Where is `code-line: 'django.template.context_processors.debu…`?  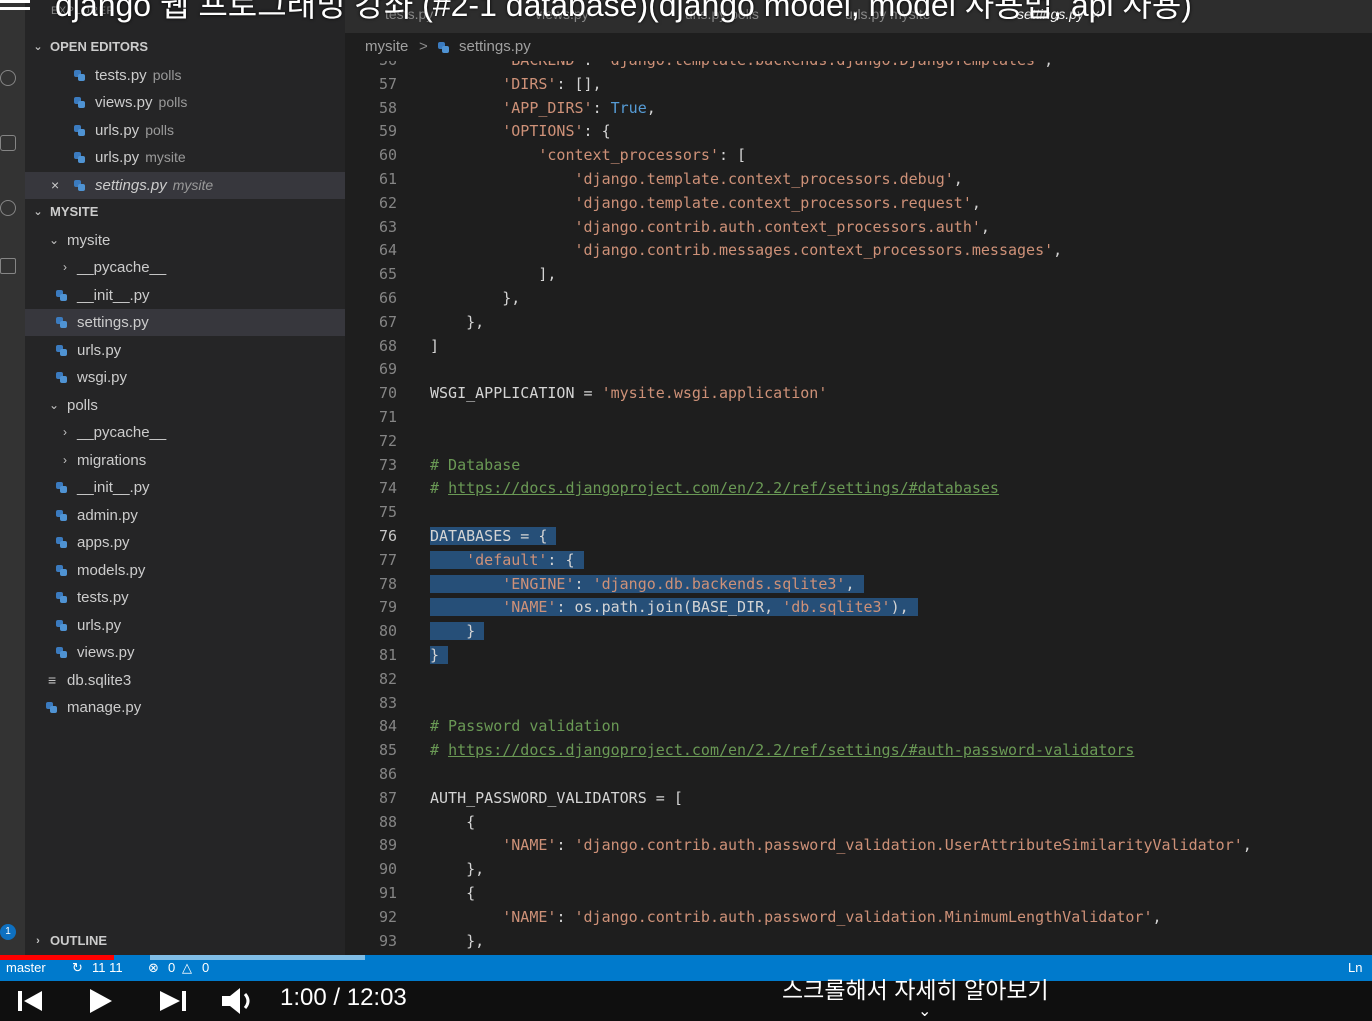 code-line: 'django.template.context_processors.debu… is located at coordinates (696, 179).